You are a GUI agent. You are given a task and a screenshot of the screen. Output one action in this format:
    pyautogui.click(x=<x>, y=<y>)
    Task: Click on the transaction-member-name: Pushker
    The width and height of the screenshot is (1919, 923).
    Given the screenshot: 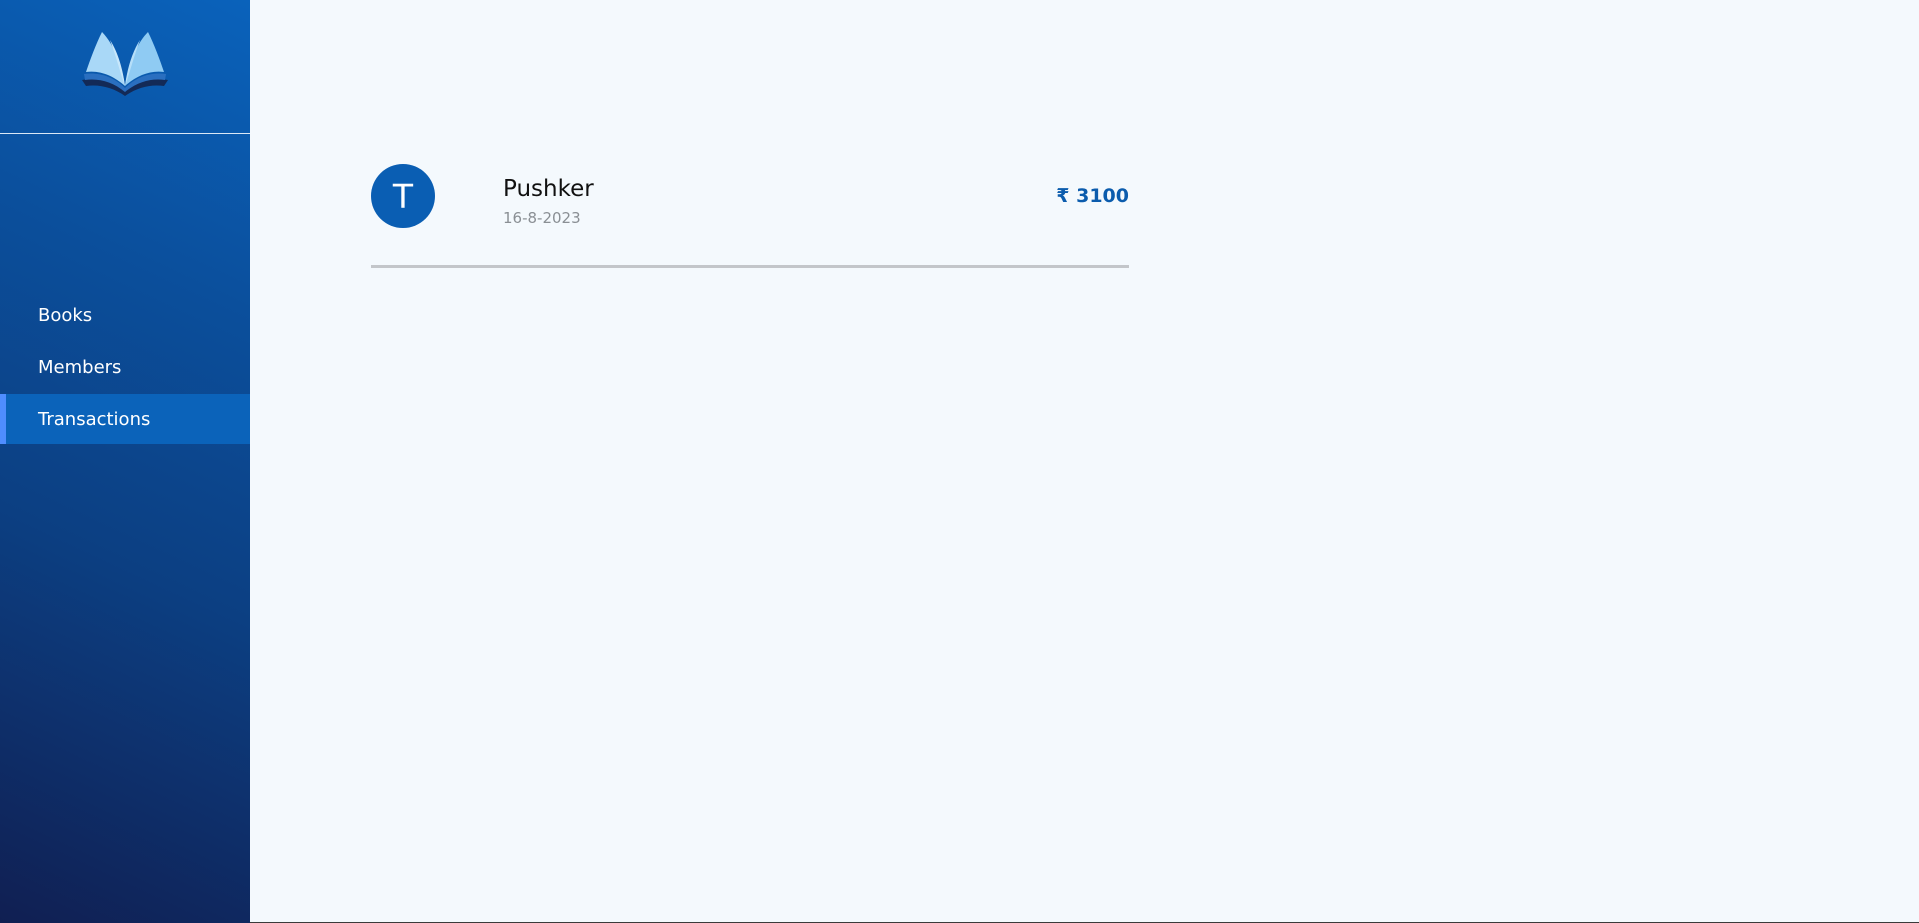 What is the action you would take?
    pyautogui.click(x=548, y=189)
    